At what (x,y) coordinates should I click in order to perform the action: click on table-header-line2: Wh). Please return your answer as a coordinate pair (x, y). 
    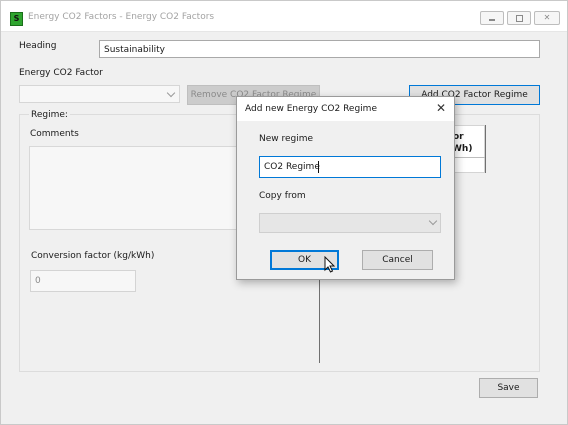
    Looking at the image, I should click on (462, 149).